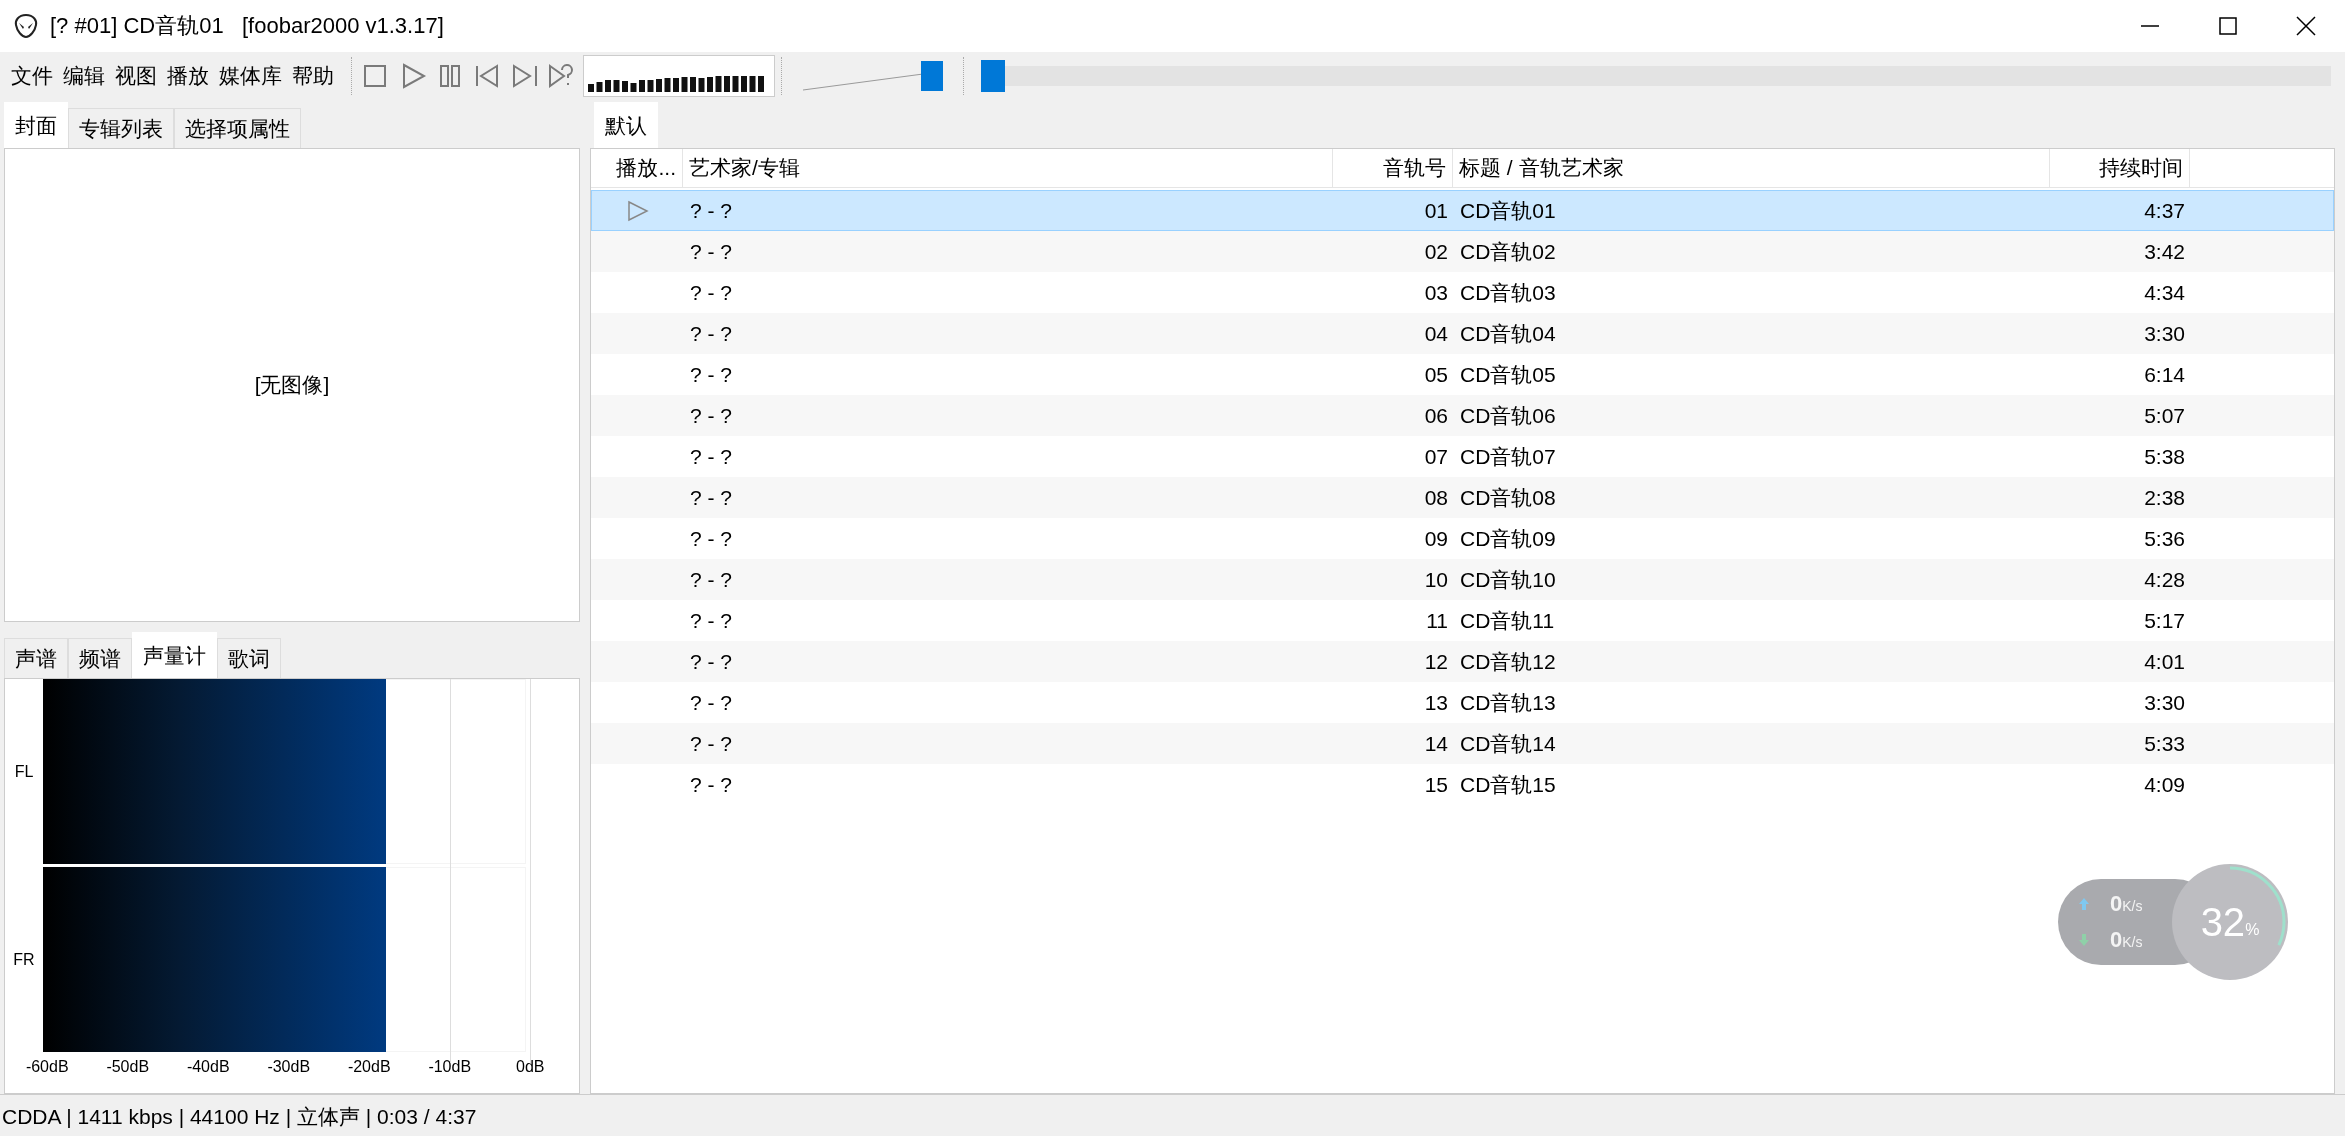 The width and height of the screenshot is (2345, 1136). Describe the element at coordinates (2084, 940) in the screenshot. I see `download-arrow-icon` at that location.